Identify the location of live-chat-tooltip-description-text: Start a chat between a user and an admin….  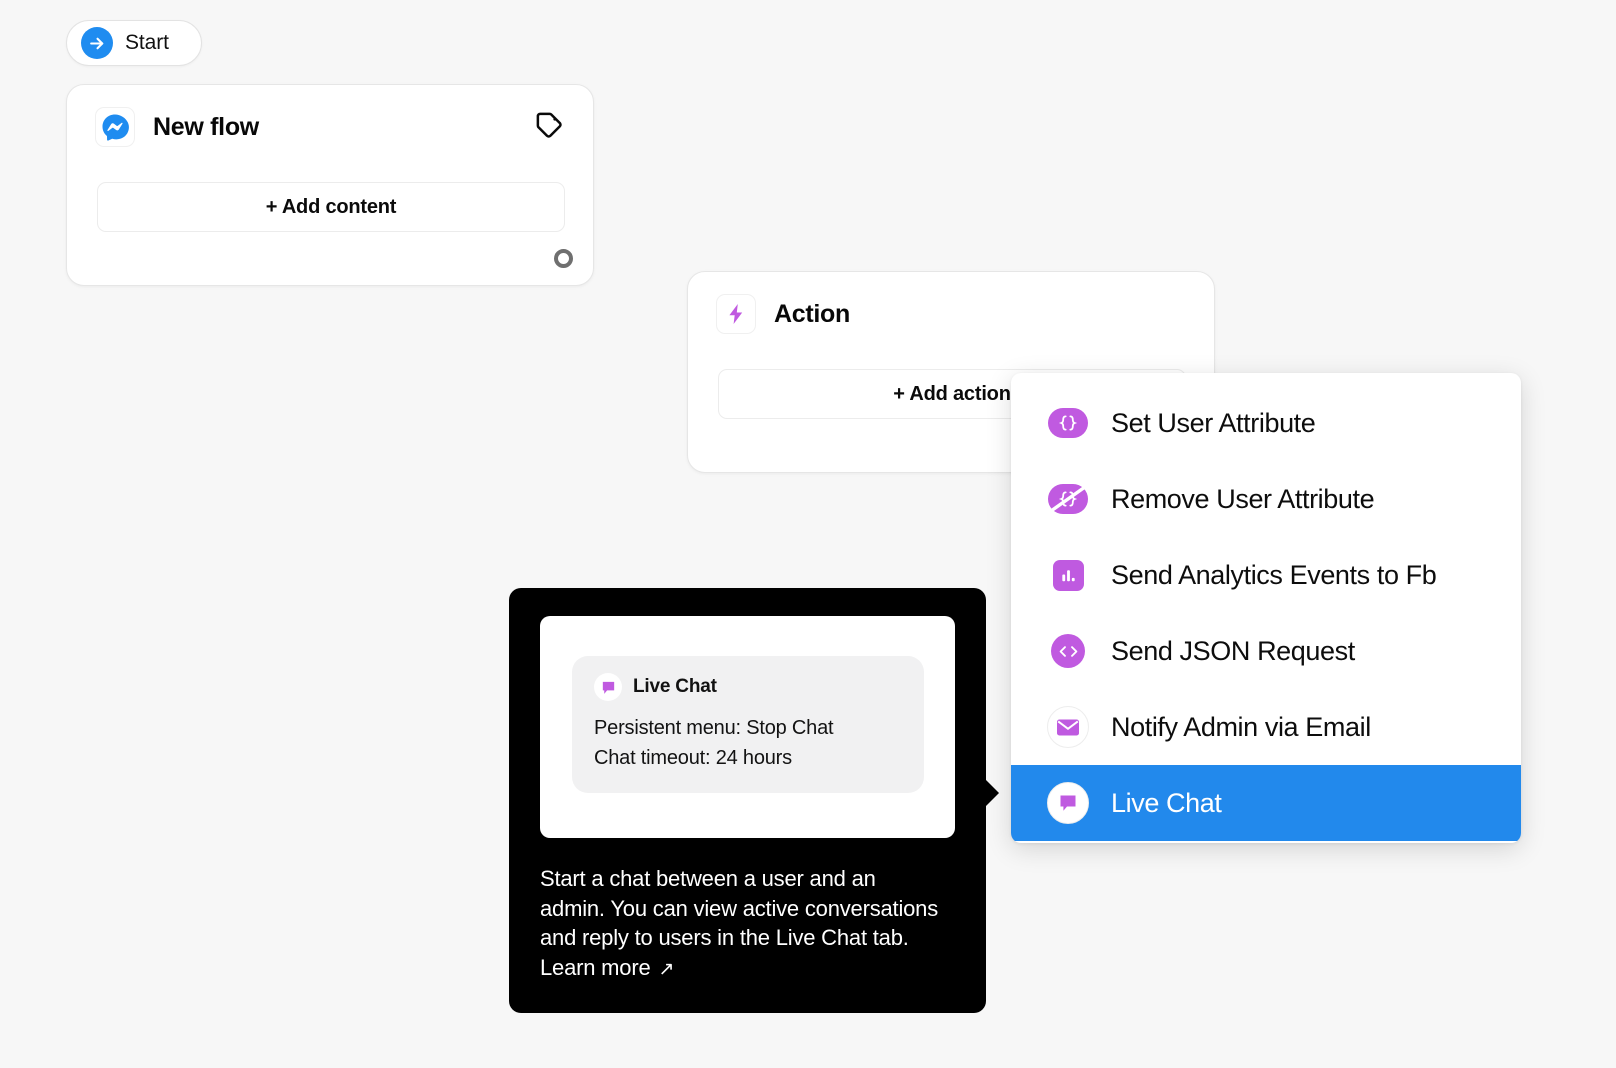
(739, 923).